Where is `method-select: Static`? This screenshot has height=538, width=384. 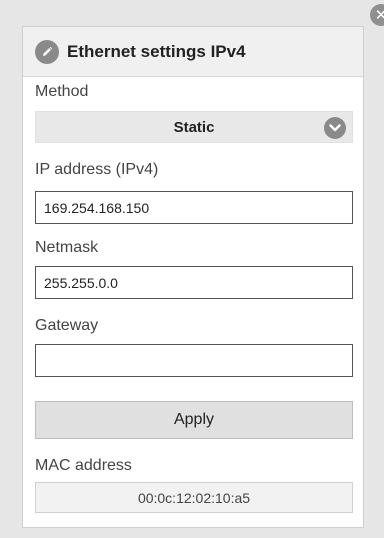
method-select: Static is located at coordinates (194, 127).